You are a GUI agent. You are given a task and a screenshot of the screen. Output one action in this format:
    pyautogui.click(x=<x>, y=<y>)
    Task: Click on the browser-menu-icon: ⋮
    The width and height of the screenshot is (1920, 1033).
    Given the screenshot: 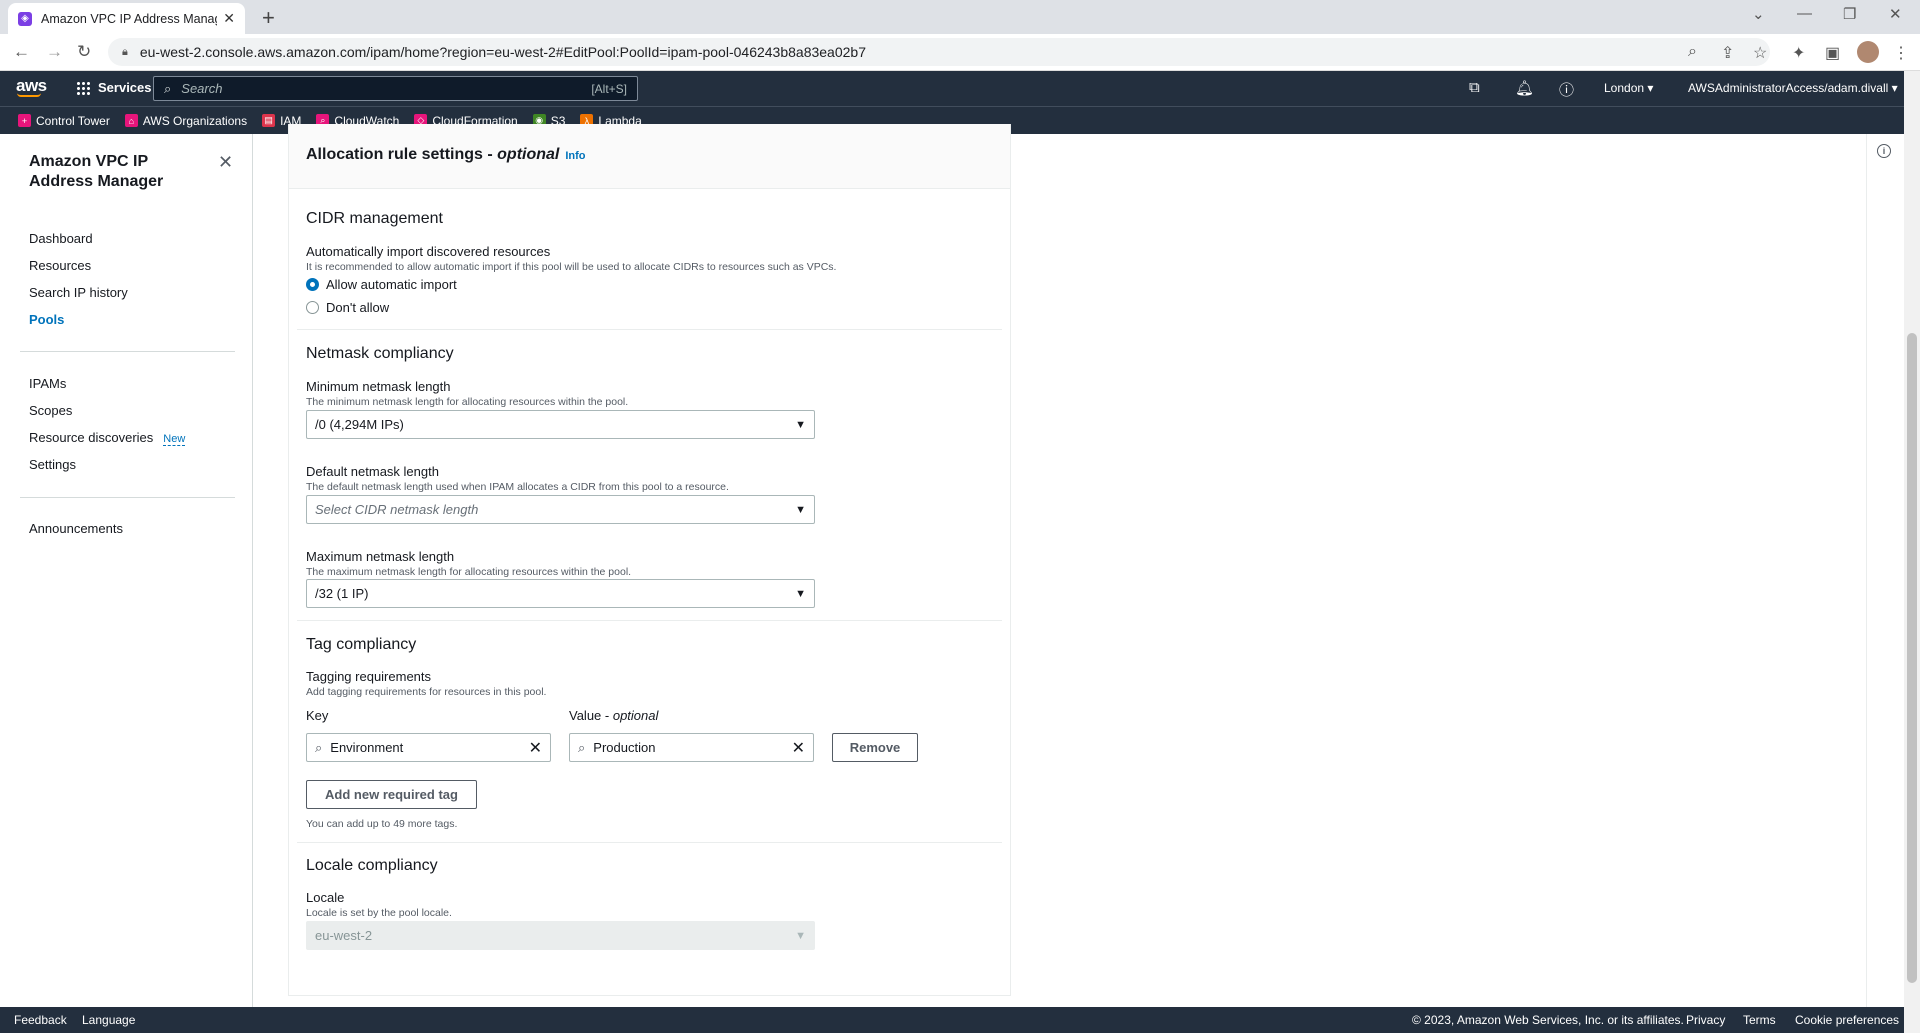 What is the action you would take?
    pyautogui.click(x=1901, y=53)
    